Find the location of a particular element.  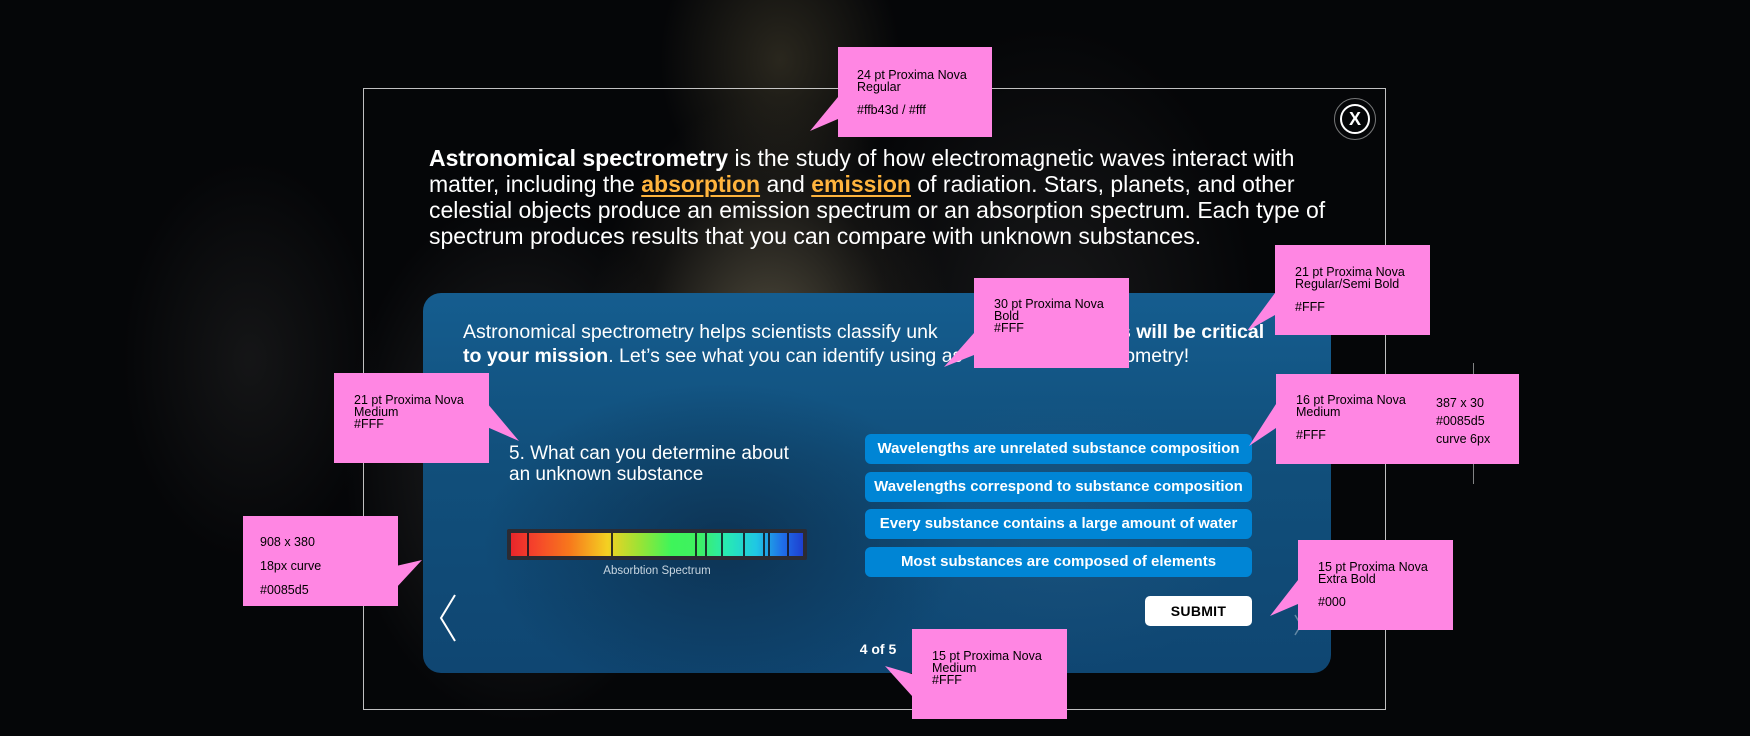

annotation-answers-box-line: 387 x 30 #0085d5 curve 6px is located at coordinates (1463, 421).